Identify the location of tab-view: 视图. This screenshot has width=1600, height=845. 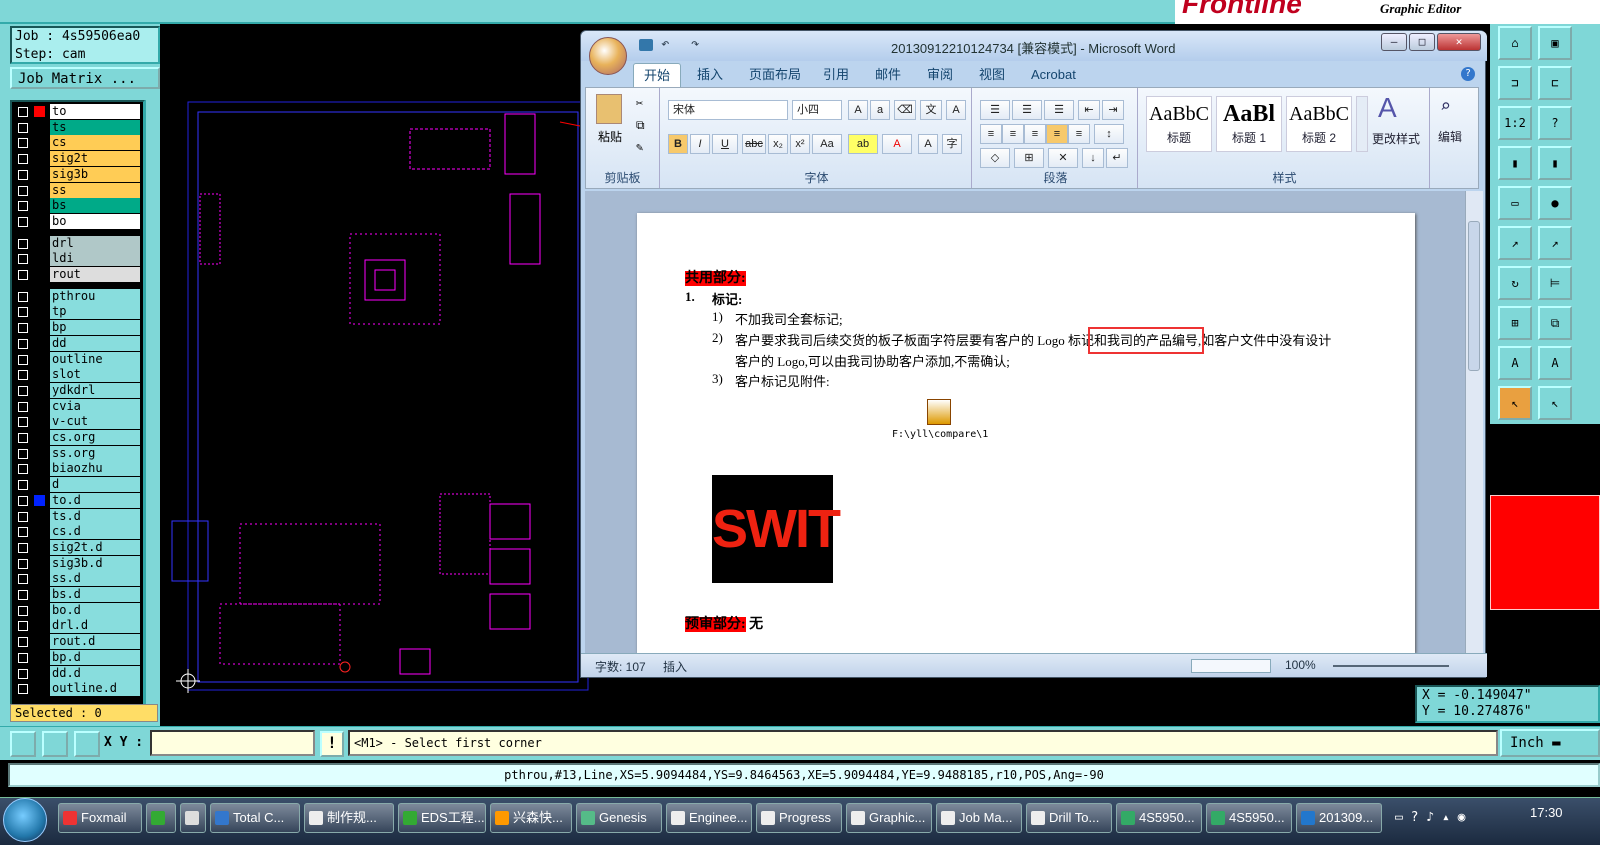
(992, 75).